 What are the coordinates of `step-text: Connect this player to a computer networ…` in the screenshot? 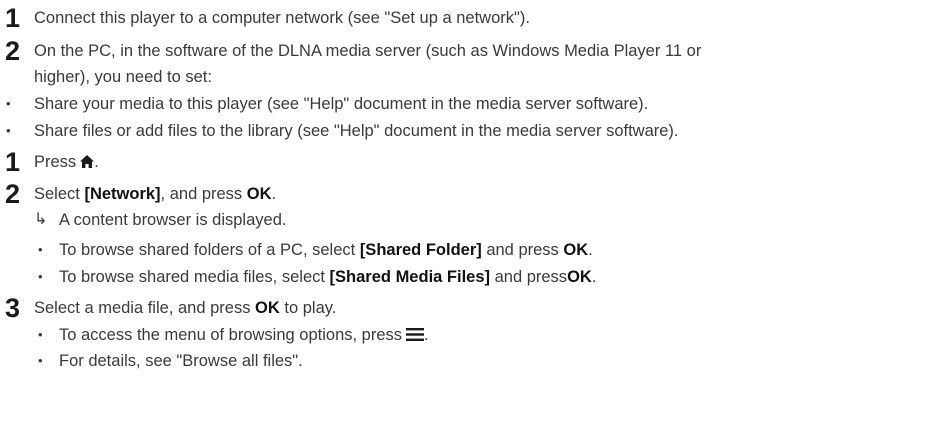 It's located at (282, 18).